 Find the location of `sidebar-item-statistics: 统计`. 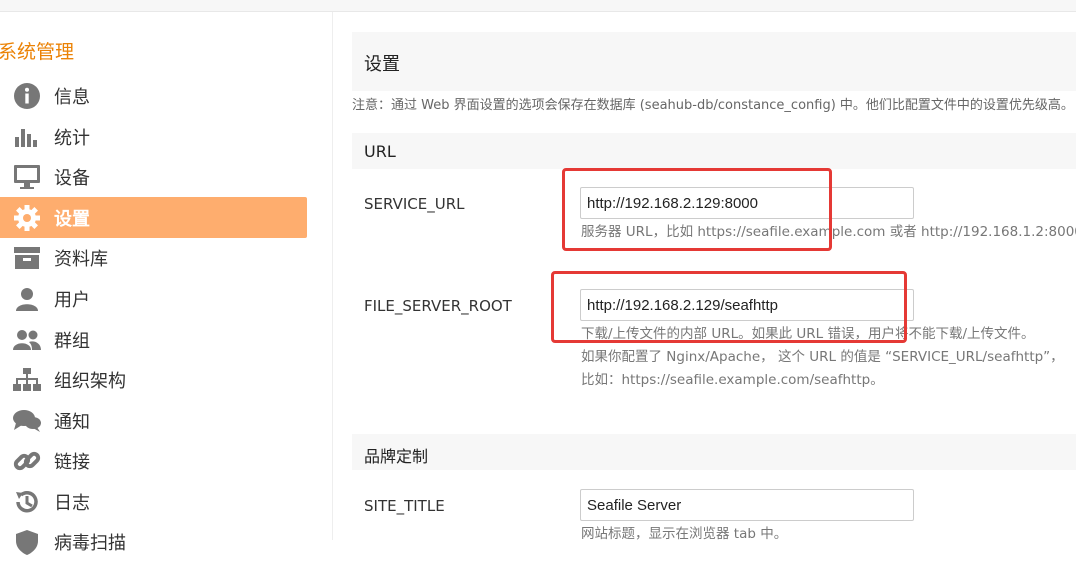

sidebar-item-statistics: 统计 is located at coordinates (153, 136).